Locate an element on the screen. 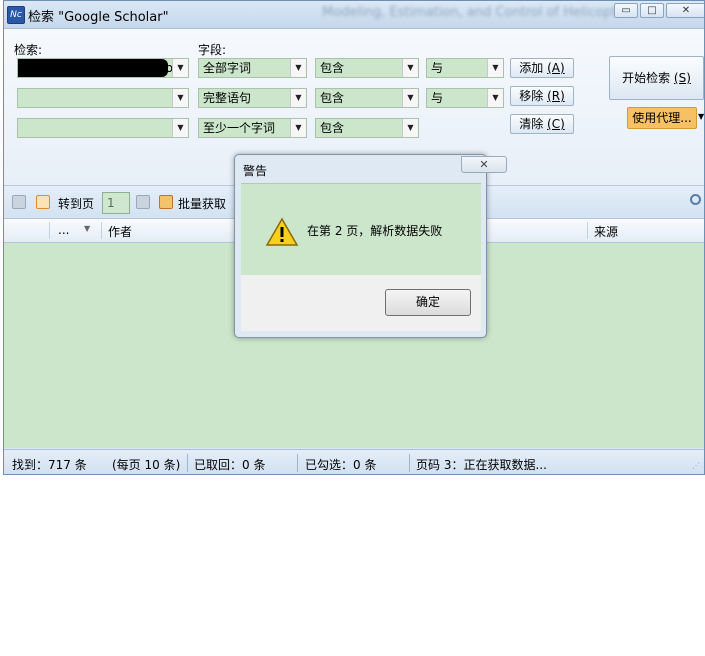 The width and height of the screenshot is (705, 656). logic-select-2: 与 ▼ is located at coordinates (465, 98).